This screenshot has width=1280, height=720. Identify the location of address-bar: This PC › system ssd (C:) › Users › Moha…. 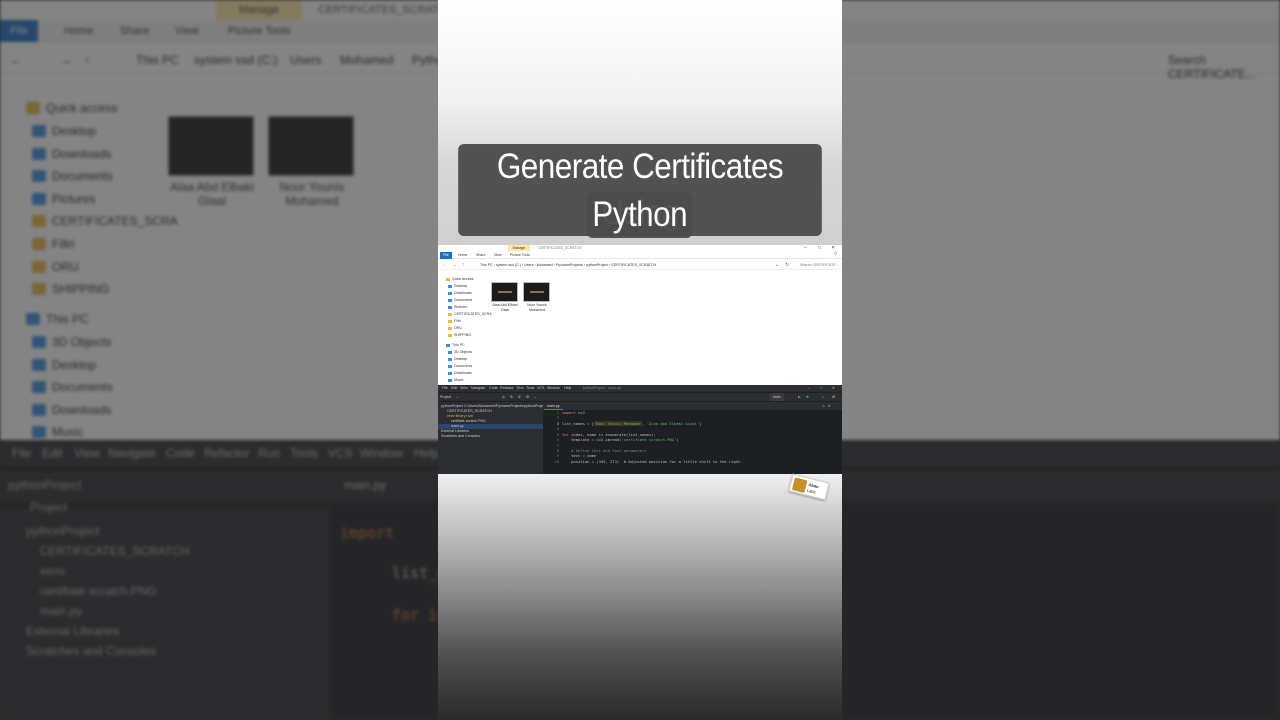
(568, 265).